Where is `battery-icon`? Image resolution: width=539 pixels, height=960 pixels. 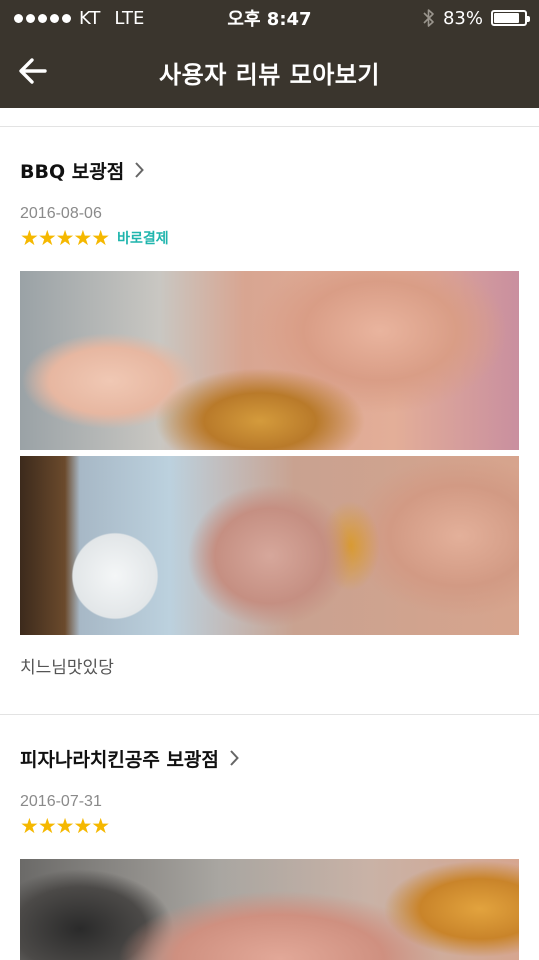
battery-icon is located at coordinates (510, 18).